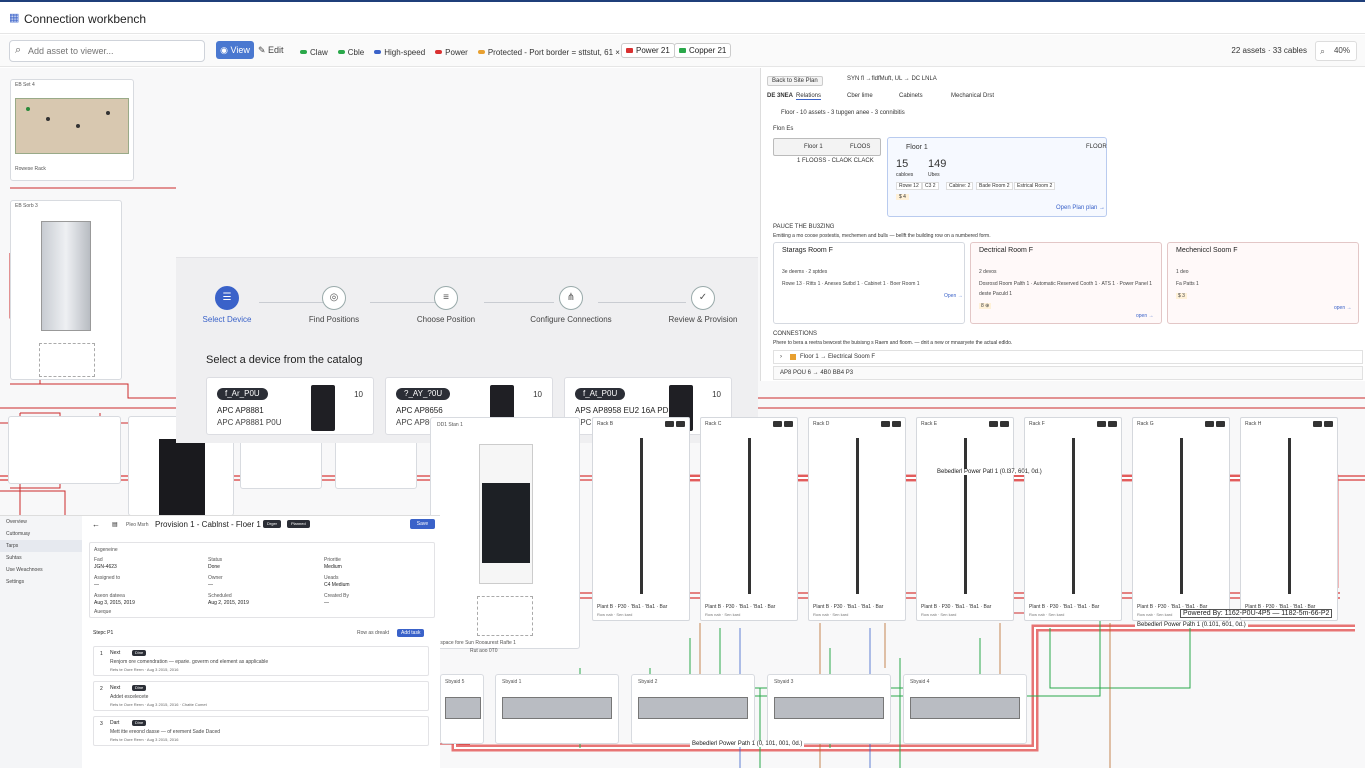 The width and height of the screenshot is (1365, 768). Describe the element at coordinates (182, 478) in the screenshot. I see `rack-image` at that location.